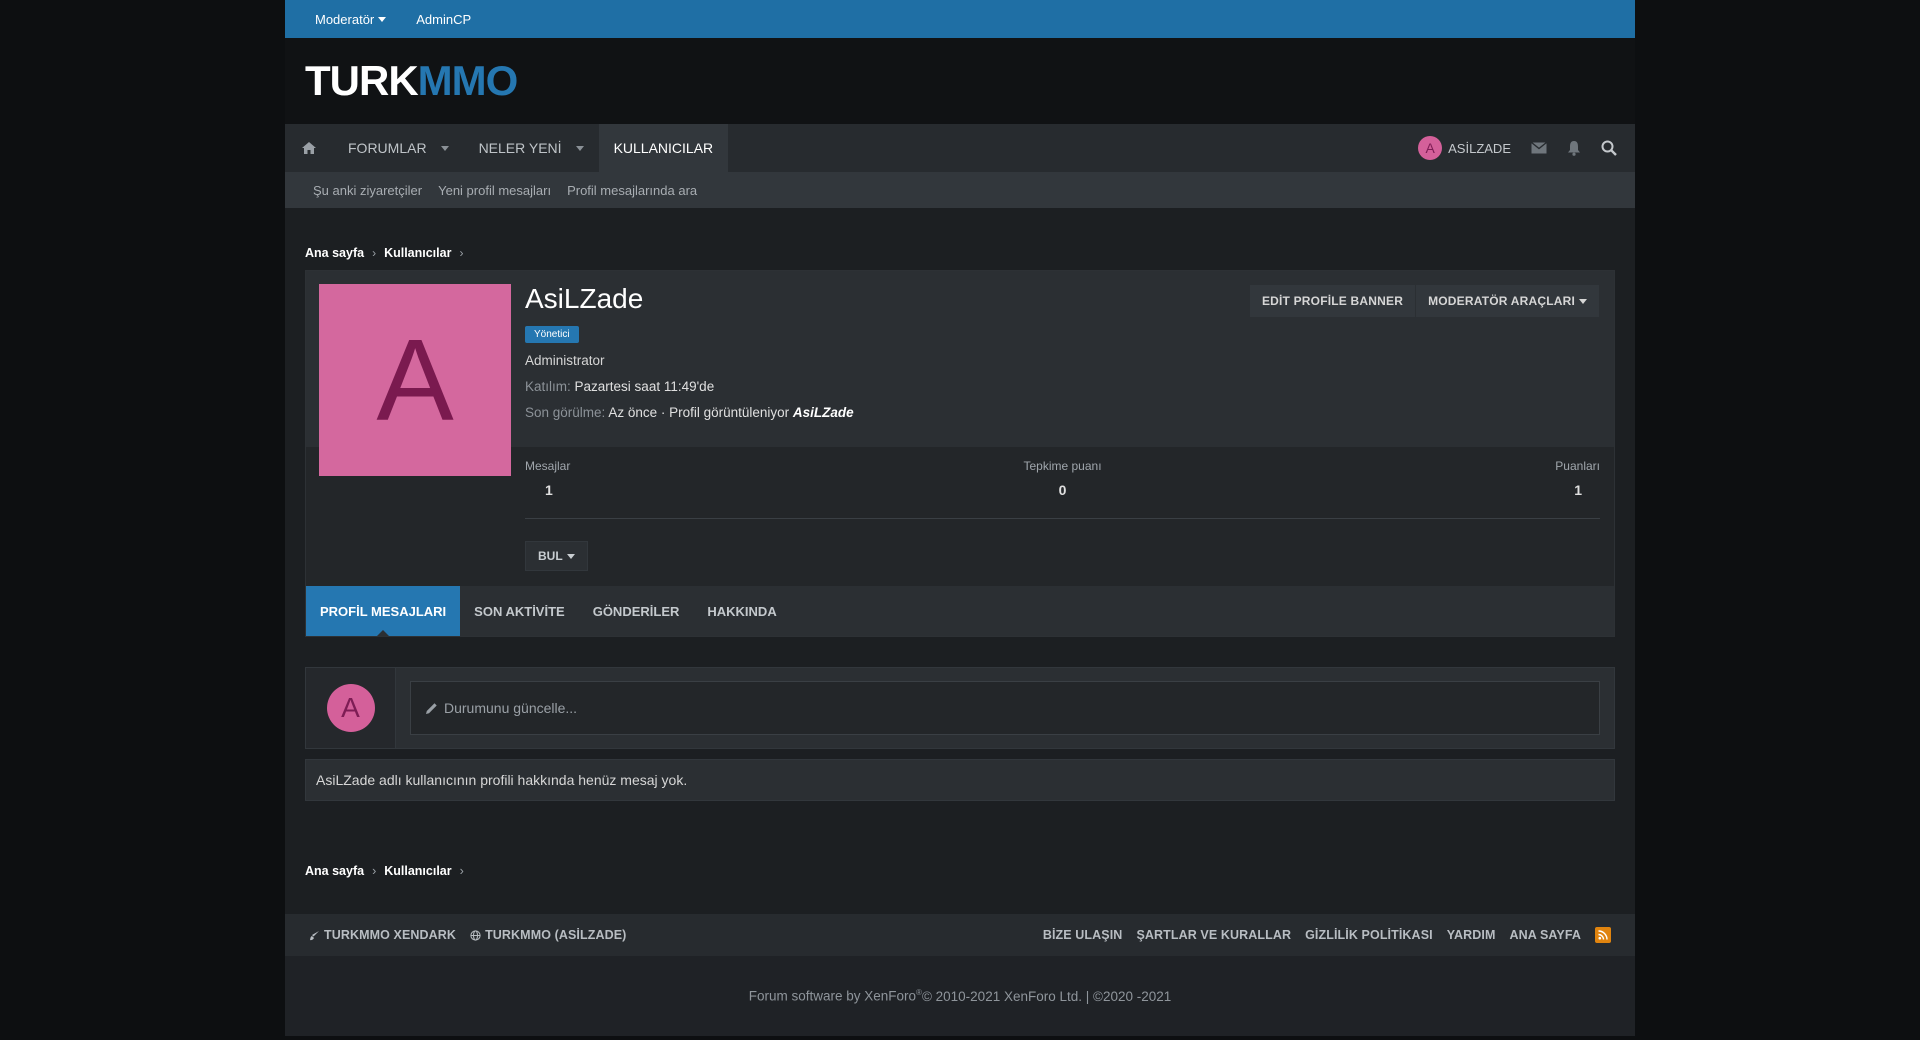  I want to click on stat-label: Mesajlar, so click(548, 466).